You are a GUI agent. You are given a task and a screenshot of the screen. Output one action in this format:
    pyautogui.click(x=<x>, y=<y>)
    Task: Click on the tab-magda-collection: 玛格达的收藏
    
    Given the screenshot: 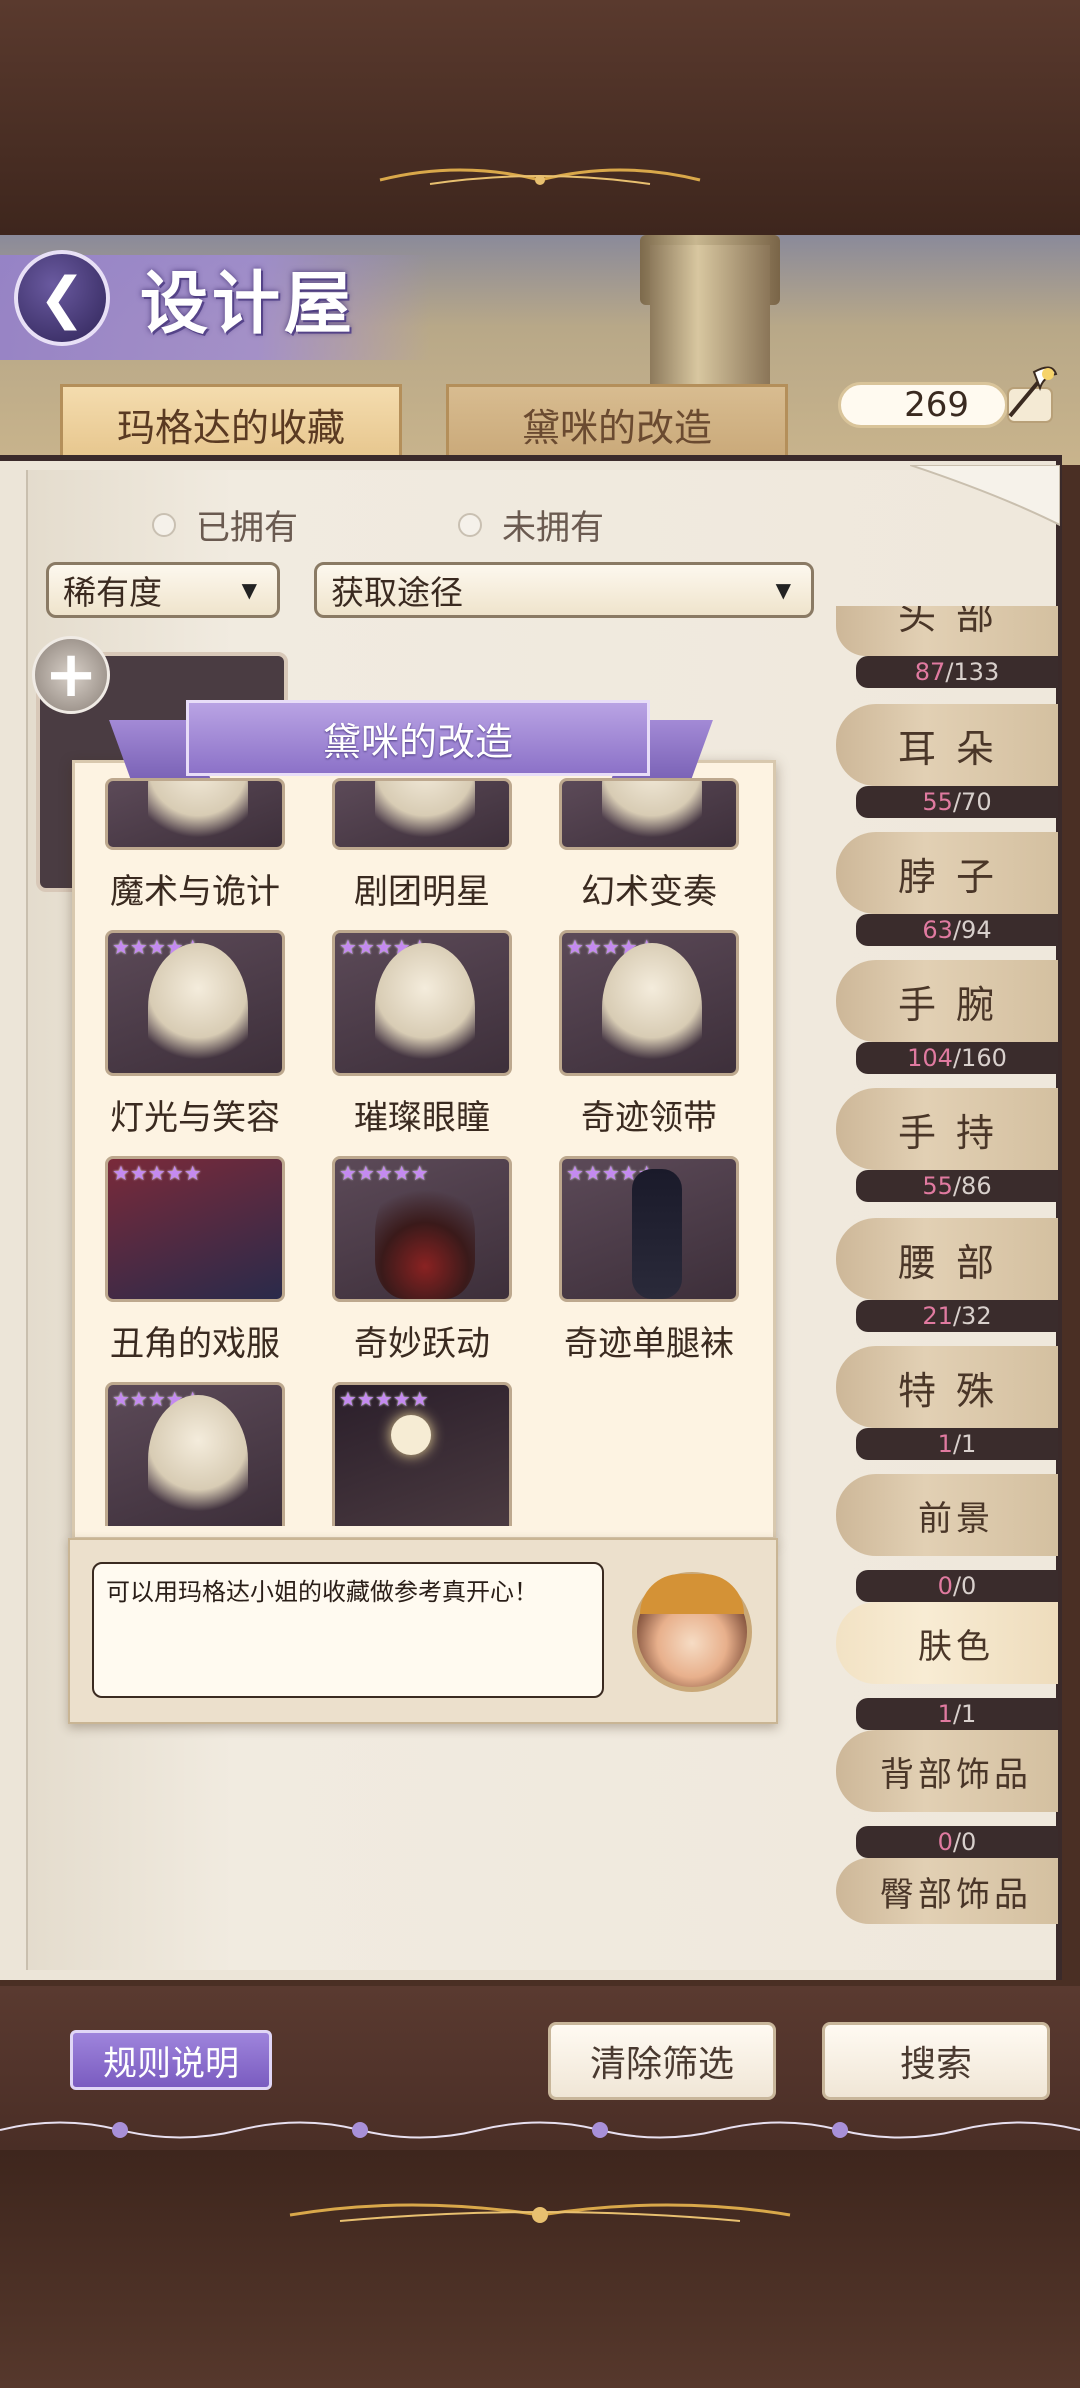 What is the action you would take?
    pyautogui.click(x=231, y=423)
    